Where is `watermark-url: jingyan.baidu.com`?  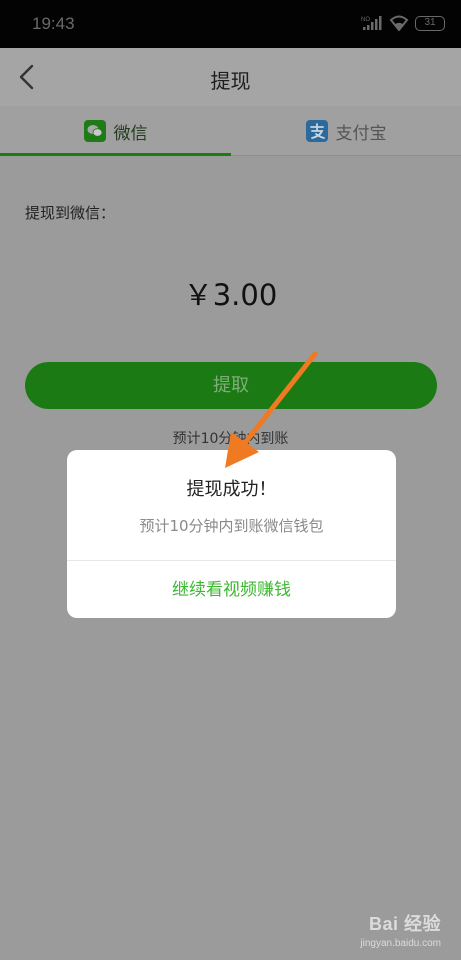
watermark-url: jingyan.baidu.com is located at coordinates (400, 943).